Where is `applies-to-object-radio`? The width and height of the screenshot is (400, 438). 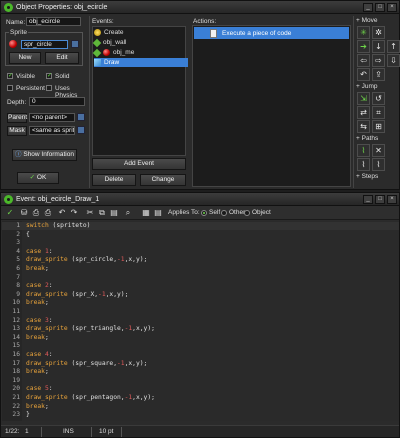 applies-to-object-radio is located at coordinates (247, 213).